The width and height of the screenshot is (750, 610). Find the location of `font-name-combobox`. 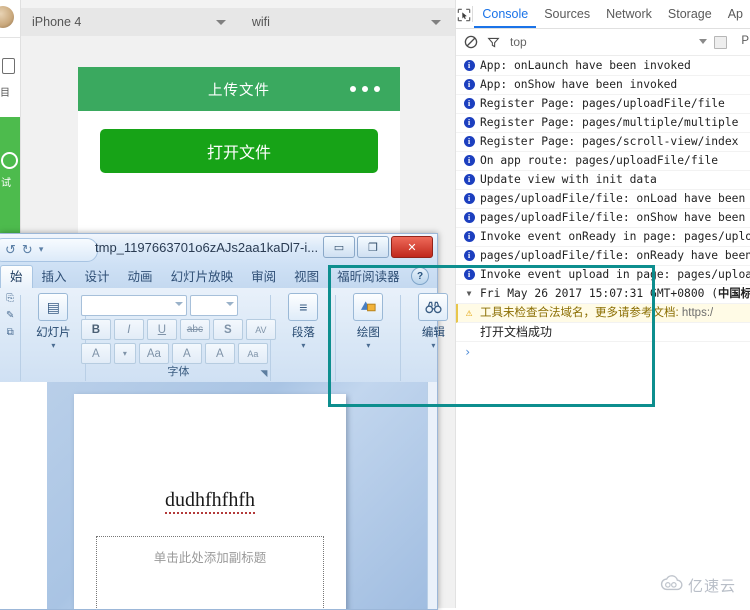

font-name-combobox is located at coordinates (133, 305).